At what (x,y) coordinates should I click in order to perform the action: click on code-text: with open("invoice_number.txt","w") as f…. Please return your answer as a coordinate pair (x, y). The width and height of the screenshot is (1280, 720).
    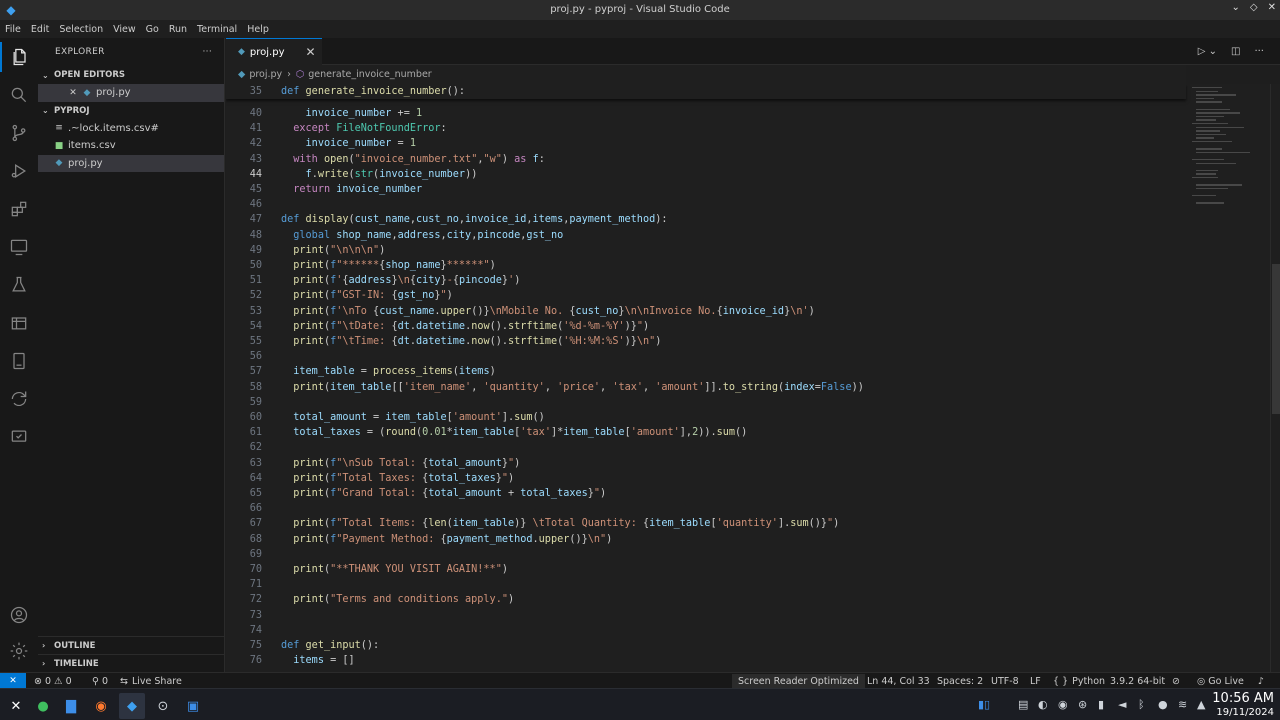
    Looking at the image, I should click on (413, 159).